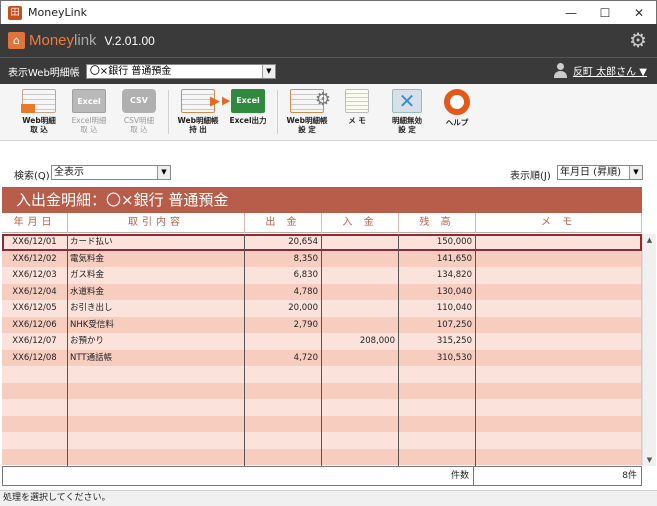 The height and width of the screenshot is (506, 657). I want to click on user-name: 反町 太郎さん ▼, so click(610, 70).